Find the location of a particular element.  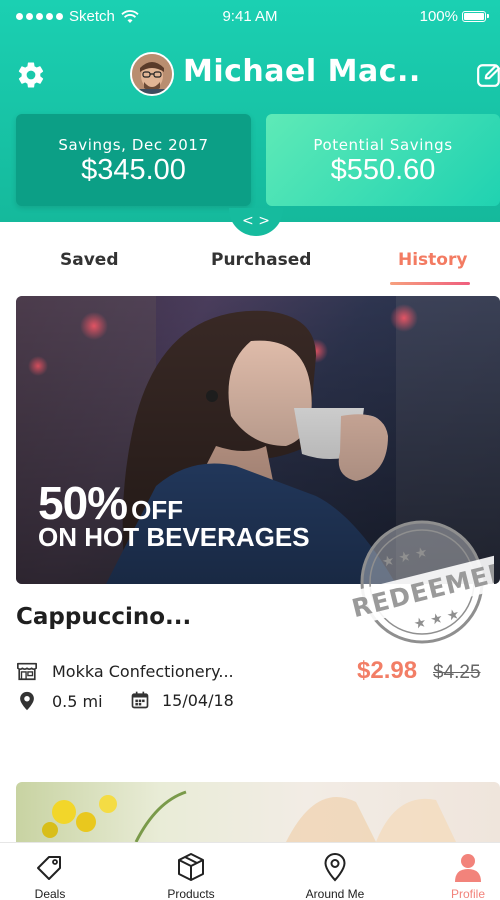

deal-price: $2.98 is located at coordinates (387, 670).